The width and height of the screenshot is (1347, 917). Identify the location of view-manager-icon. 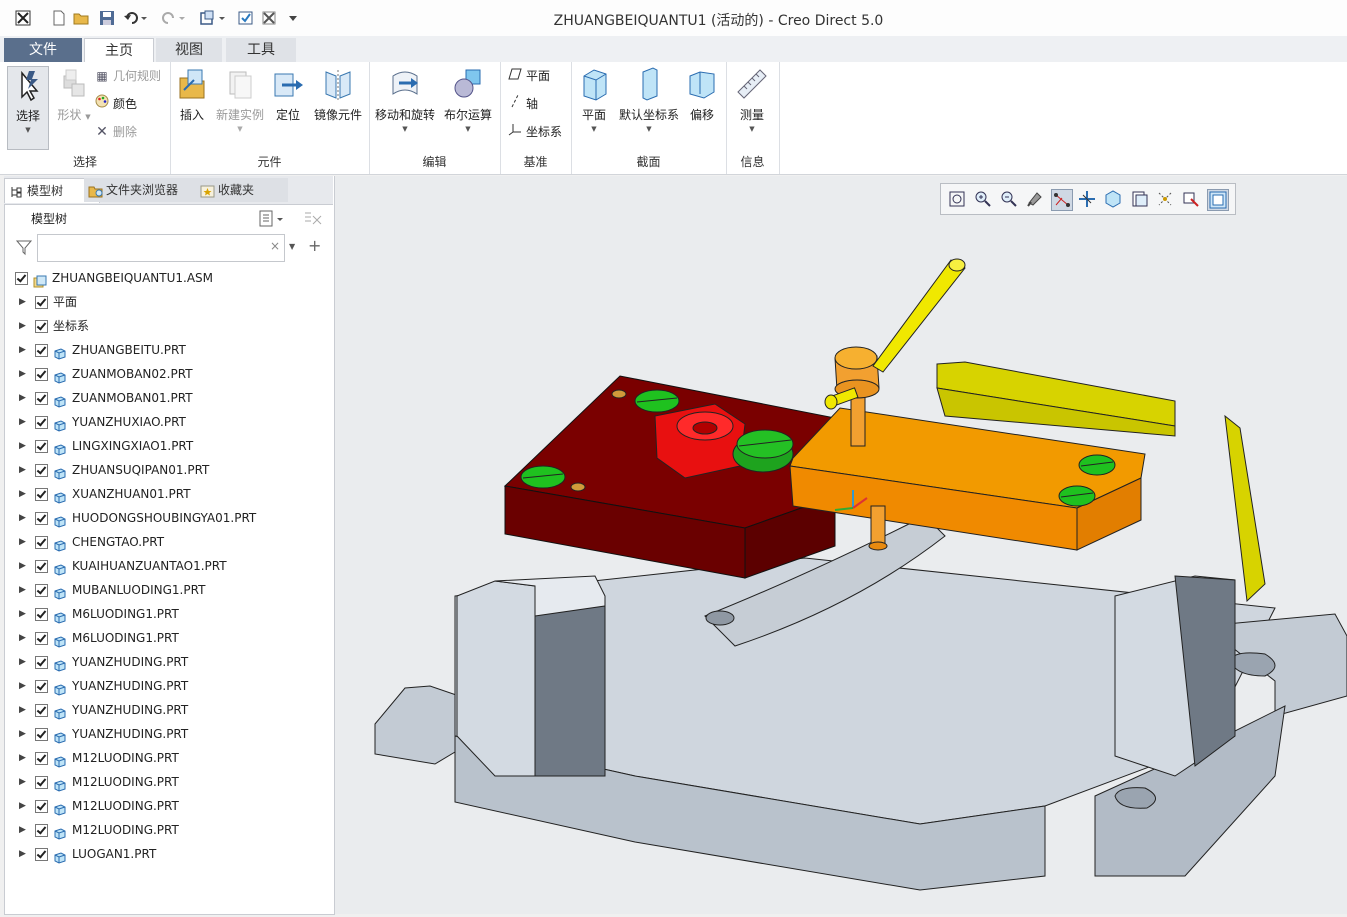
(1218, 200).